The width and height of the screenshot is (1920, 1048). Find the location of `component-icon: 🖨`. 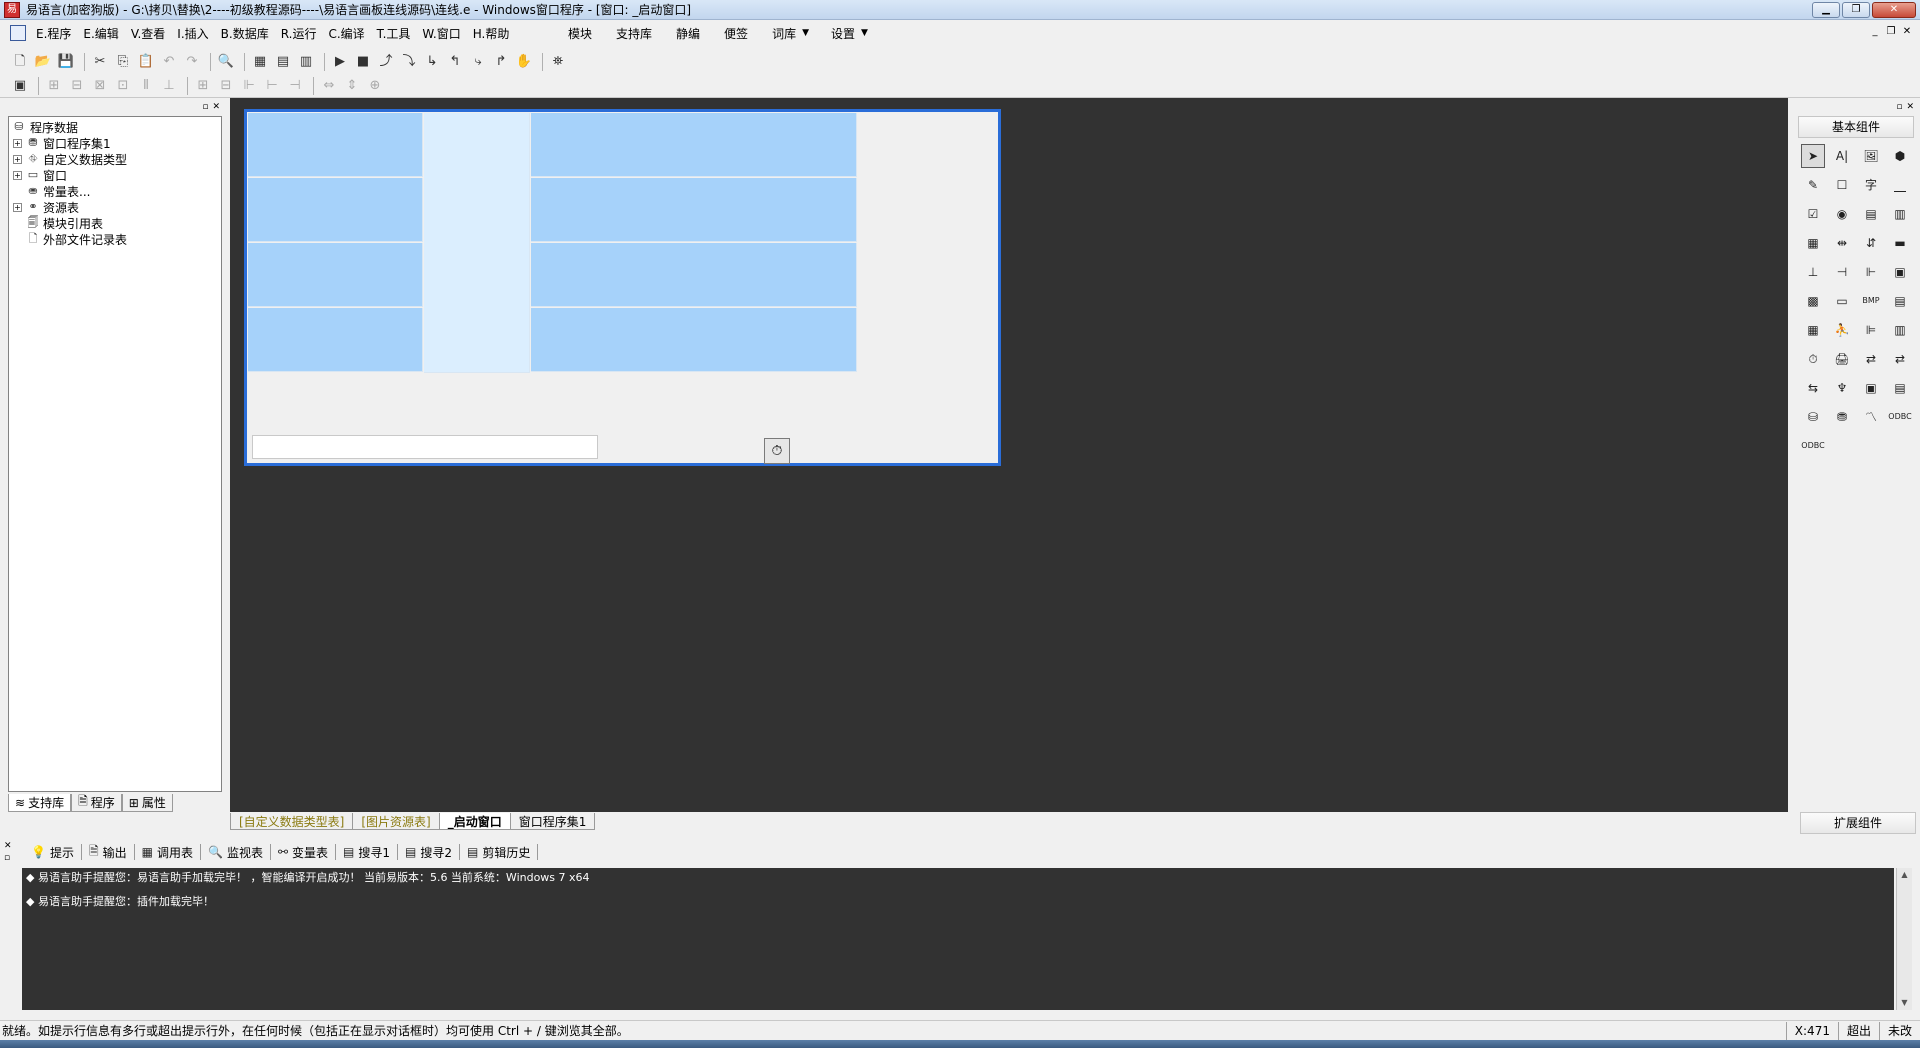

component-icon: 🖨 is located at coordinates (1842, 359).